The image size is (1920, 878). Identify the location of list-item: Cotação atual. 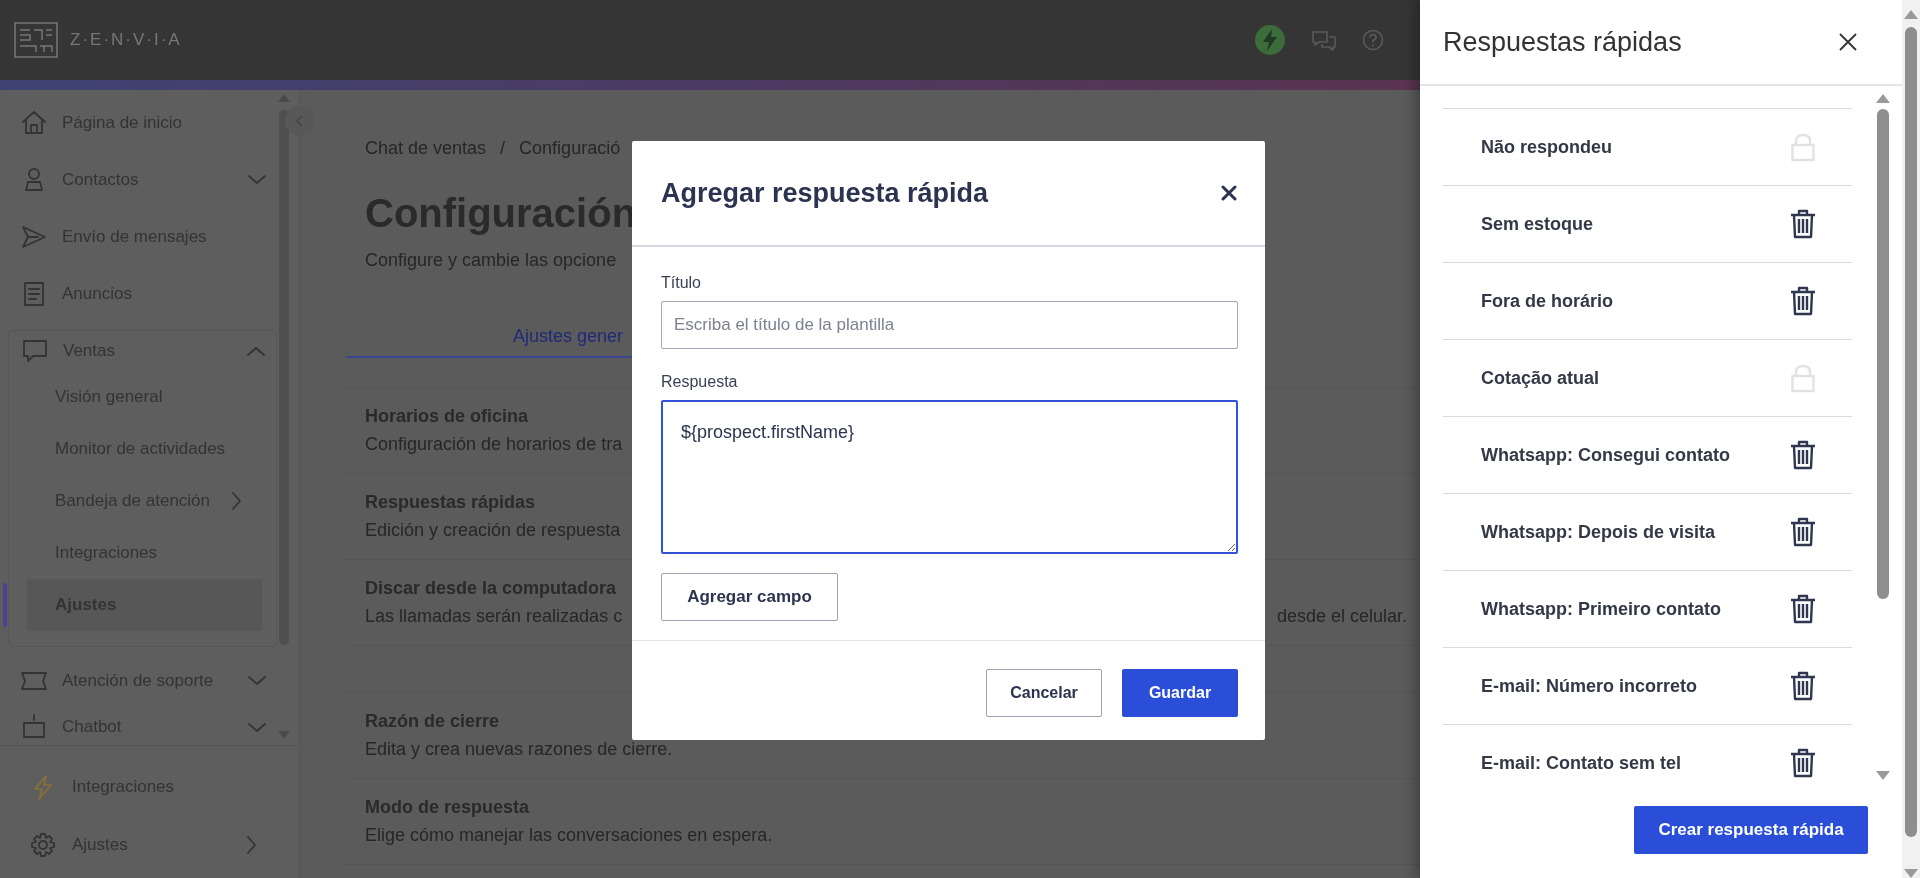
(1647, 377).